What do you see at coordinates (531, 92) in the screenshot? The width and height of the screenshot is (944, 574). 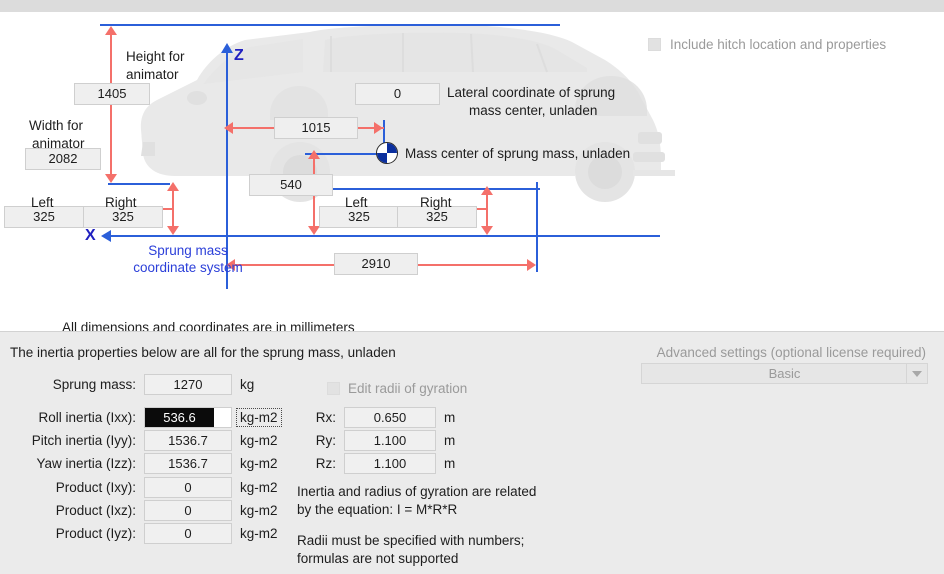 I see `lateral-coordinate-label-line1: Lateral coordinate of sprung` at bounding box center [531, 92].